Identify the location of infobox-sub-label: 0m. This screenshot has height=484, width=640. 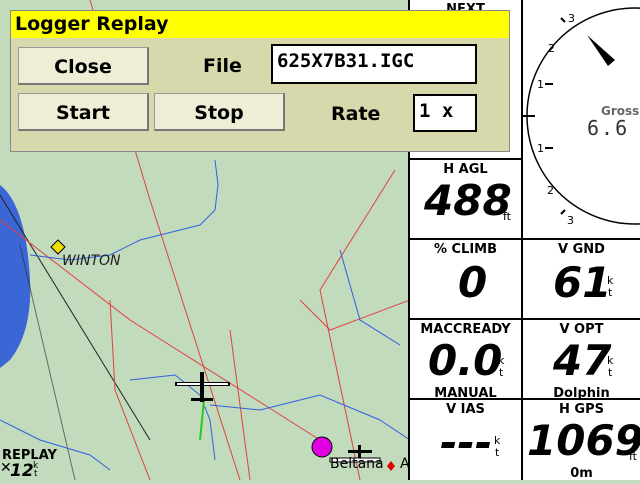
(581, 473).